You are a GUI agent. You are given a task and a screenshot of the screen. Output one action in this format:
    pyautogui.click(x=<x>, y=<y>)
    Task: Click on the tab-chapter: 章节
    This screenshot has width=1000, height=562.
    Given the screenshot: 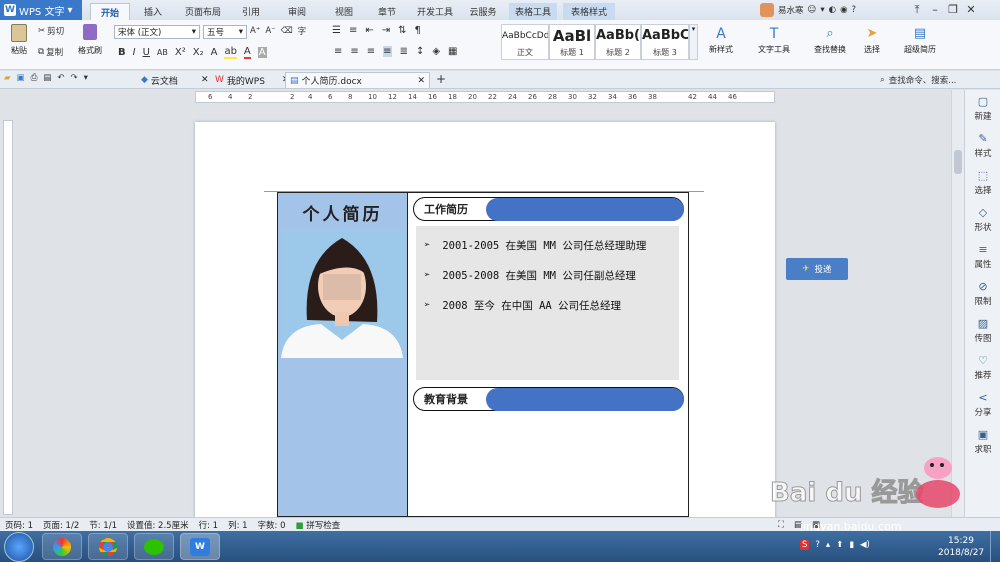 What is the action you would take?
    pyautogui.click(x=387, y=11)
    